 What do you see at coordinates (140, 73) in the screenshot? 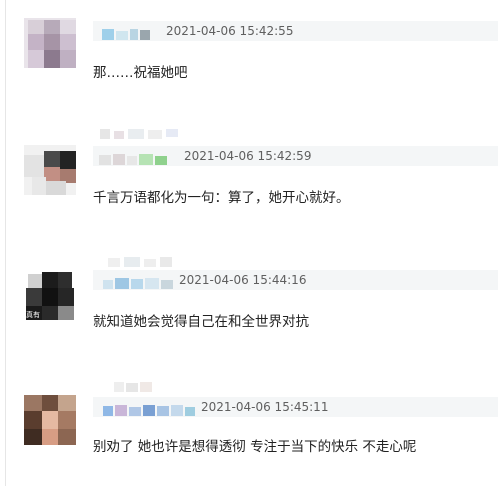
I see `comment-text: 那……祝福她吧` at bounding box center [140, 73].